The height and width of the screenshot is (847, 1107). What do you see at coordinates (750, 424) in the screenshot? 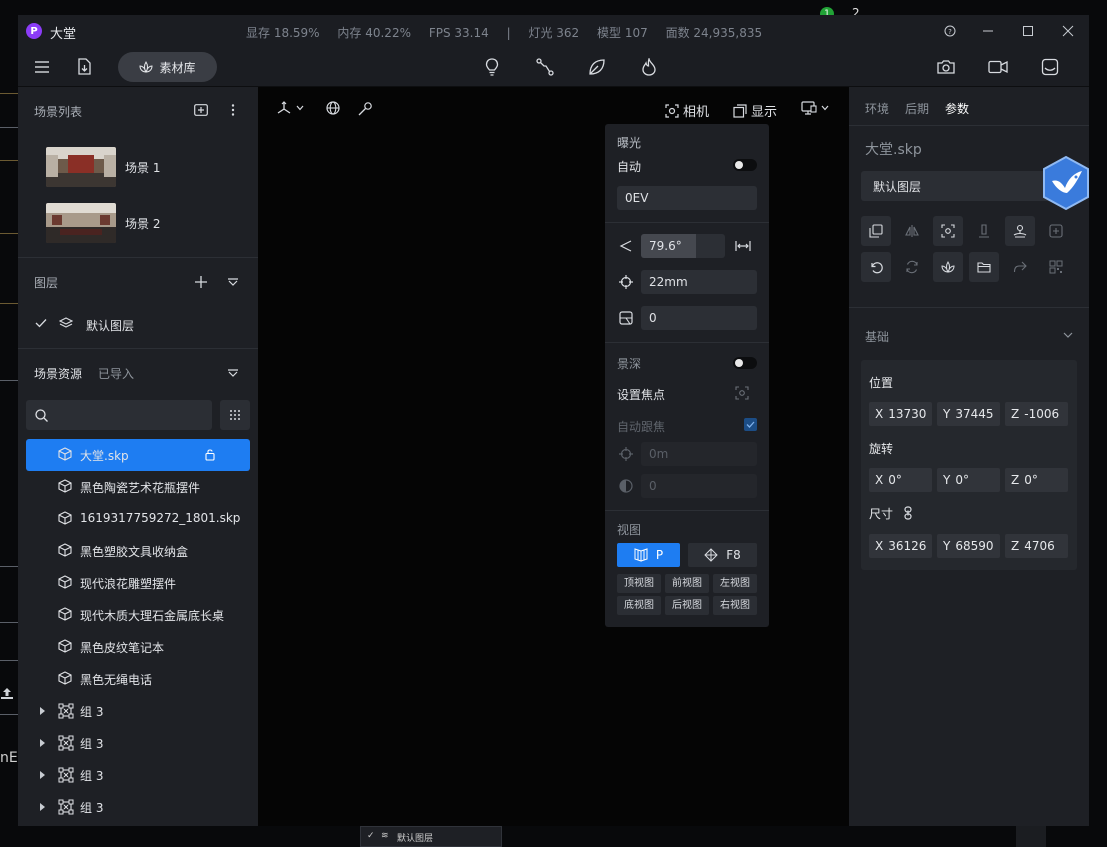
I see `auto-focus-checkbox` at bounding box center [750, 424].